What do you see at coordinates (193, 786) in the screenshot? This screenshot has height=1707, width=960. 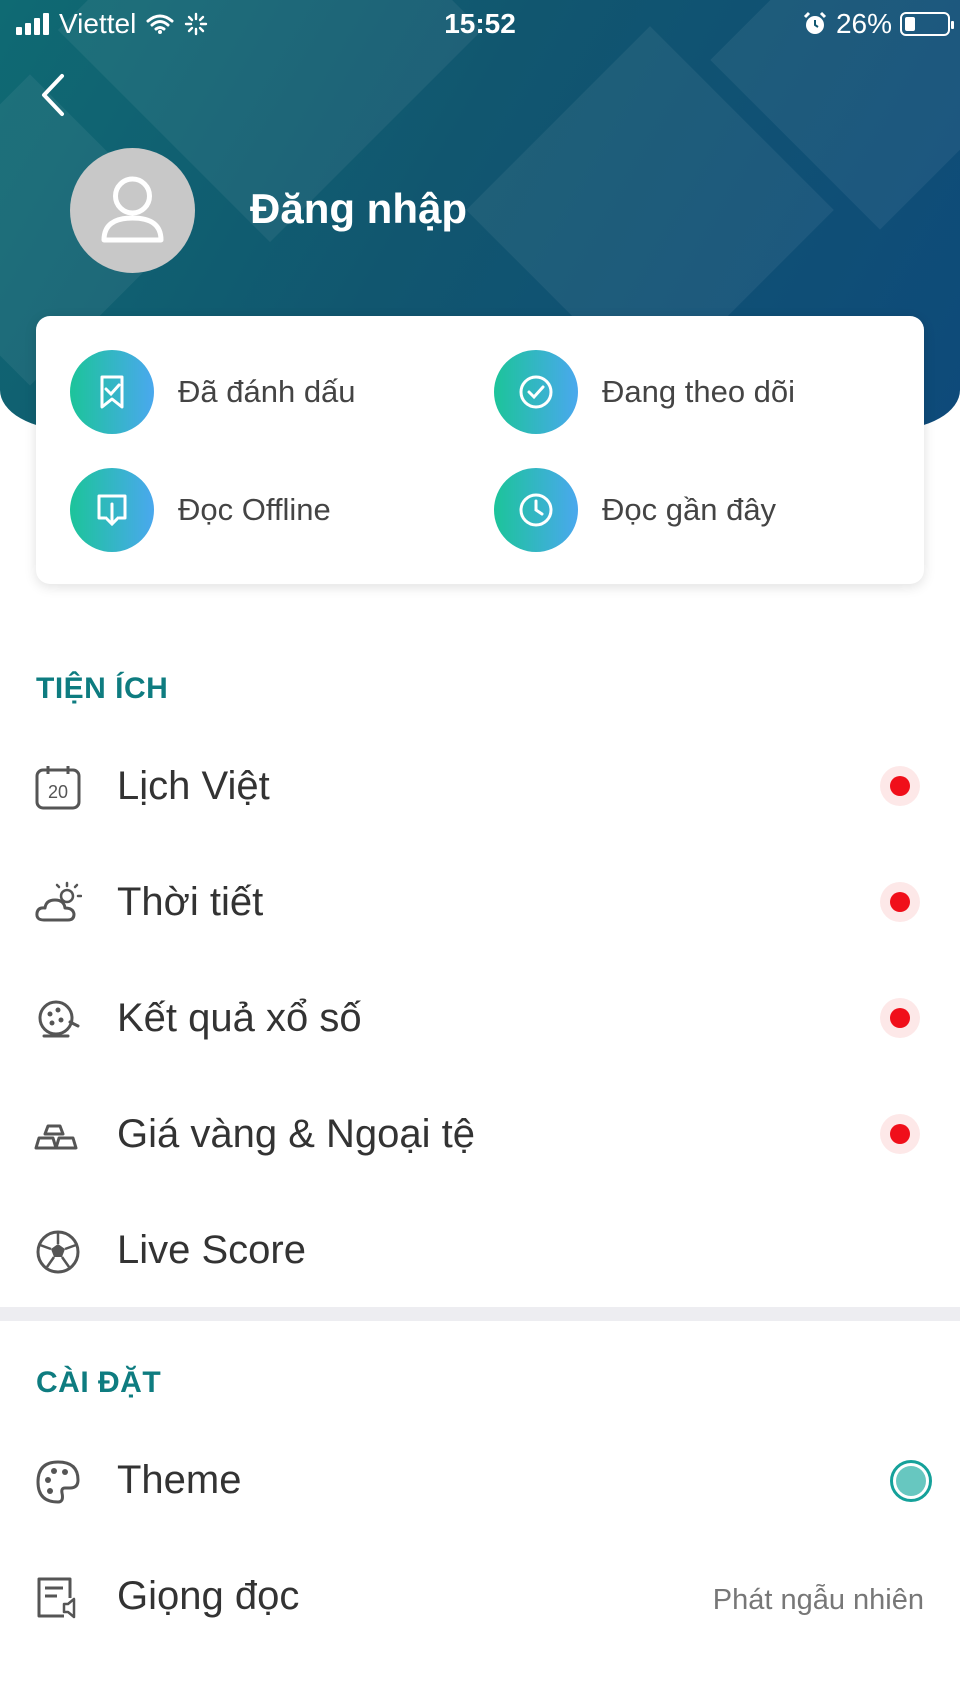 I see `list-item-label: Lịch Việt` at bounding box center [193, 786].